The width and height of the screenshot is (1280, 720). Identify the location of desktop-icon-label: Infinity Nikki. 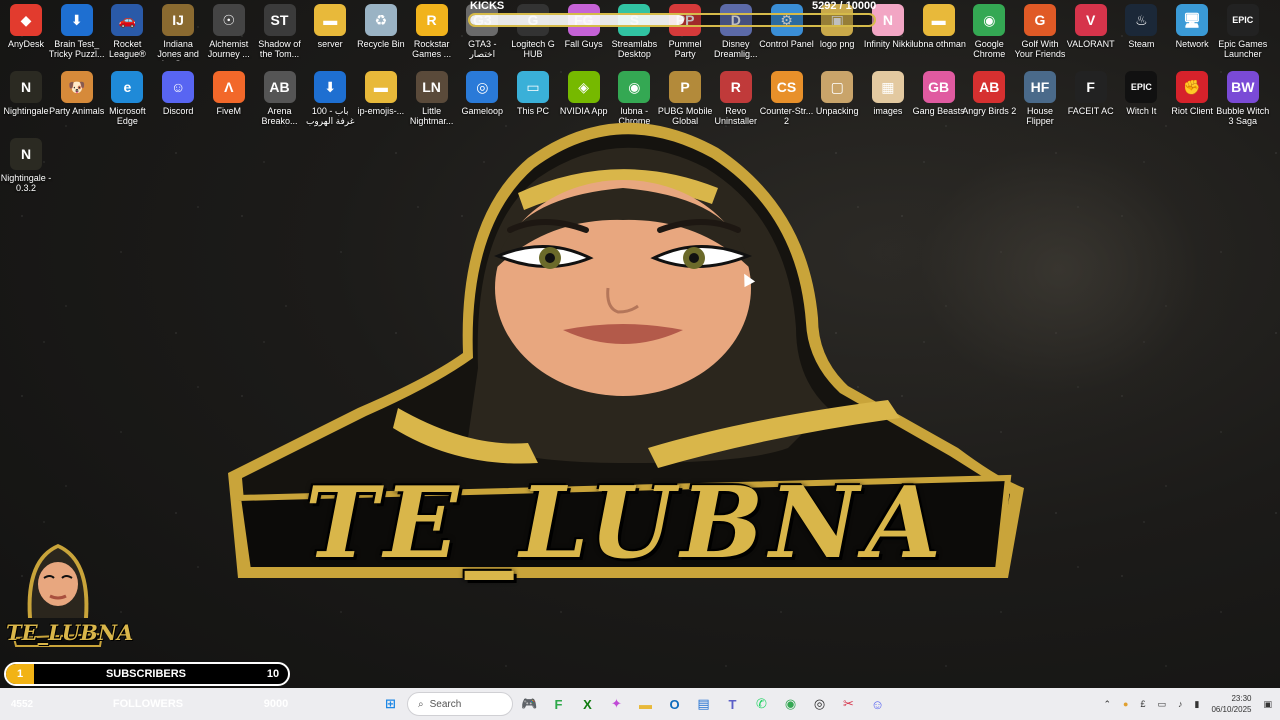
(887, 44).